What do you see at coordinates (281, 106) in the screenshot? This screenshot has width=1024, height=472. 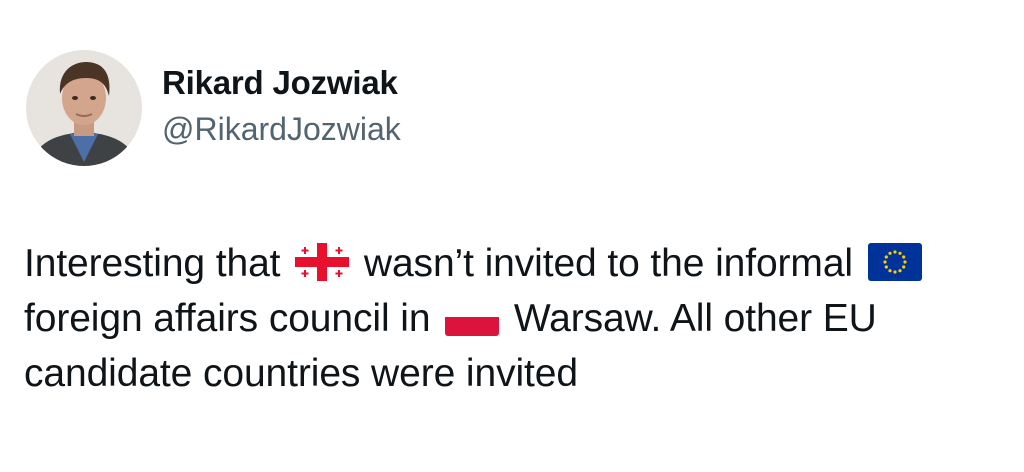 I see `author-names: Rikard Jozwiak @RikardJozwiak` at bounding box center [281, 106].